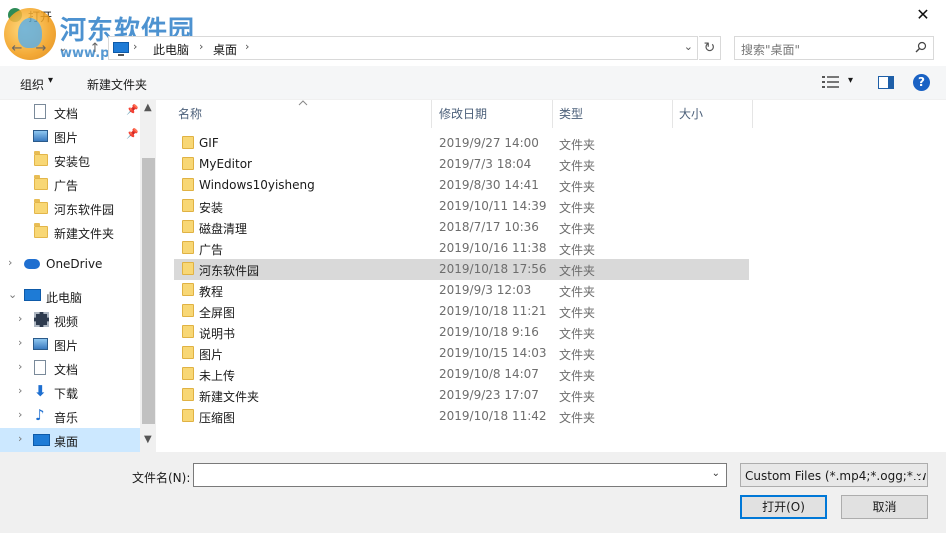  What do you see at coordinates (70, 440) in the screenshot?
I see `sidebar-item-desktop: › 桌面` at bounding box center [70, 440].